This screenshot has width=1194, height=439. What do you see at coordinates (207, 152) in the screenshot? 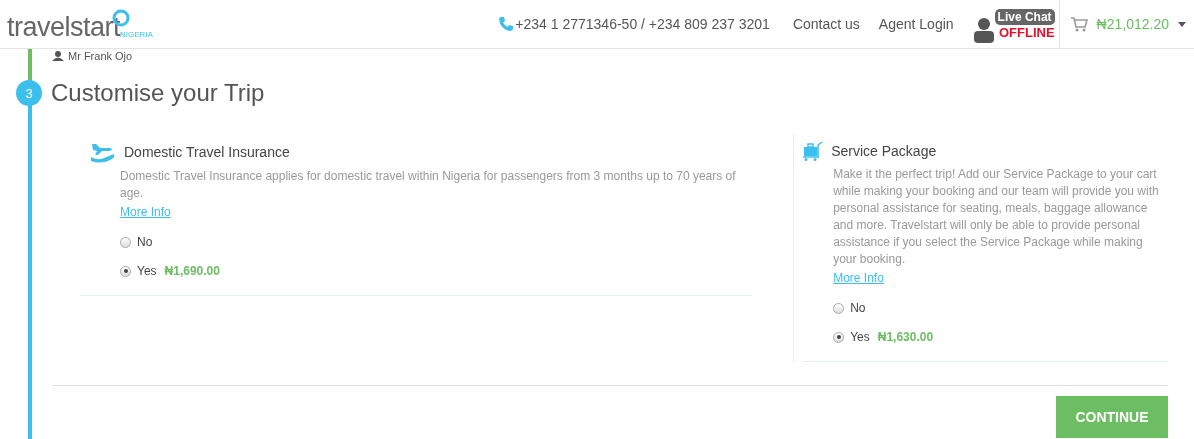
I see `product-title: Domestic Travel Insurance` at bounding box center [207, 152].